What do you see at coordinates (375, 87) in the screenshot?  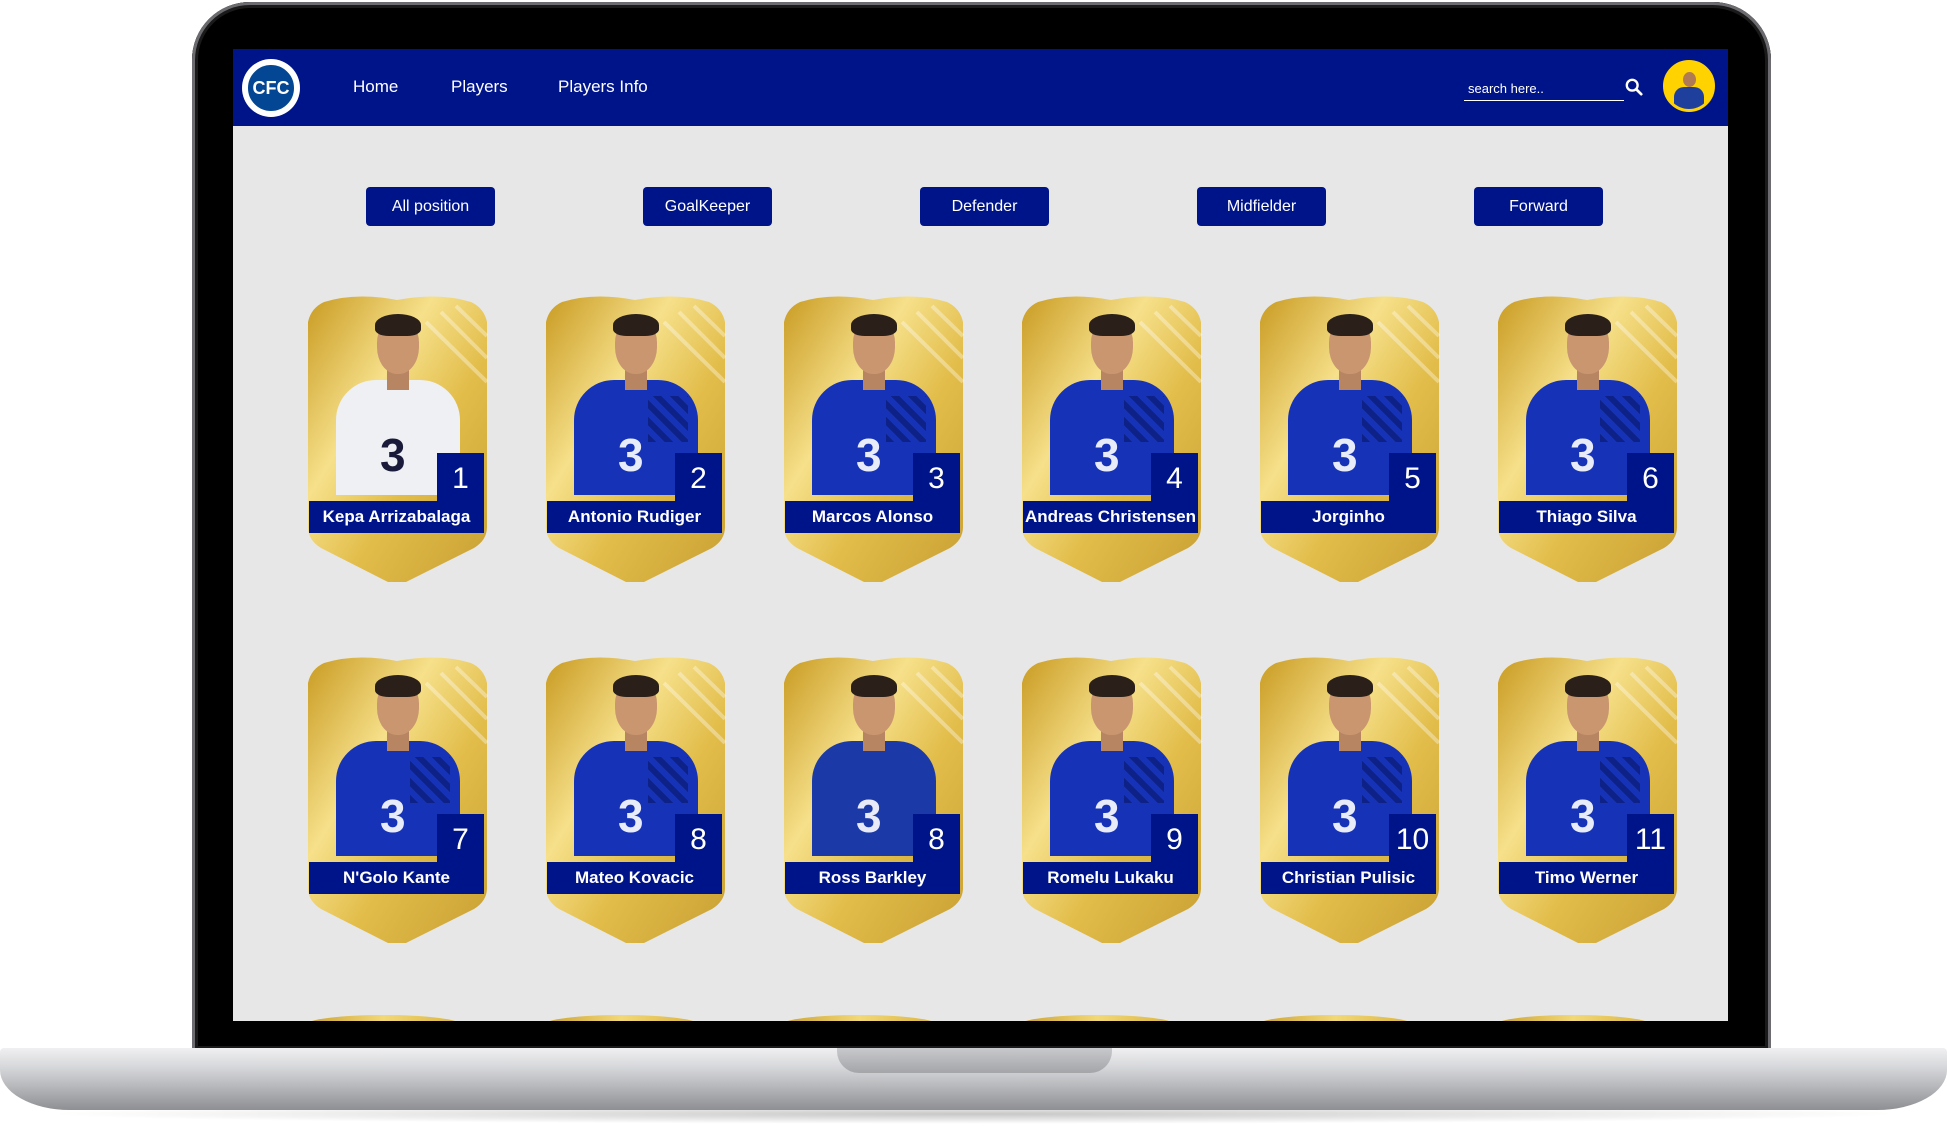 I see `nav-link-home: Home` at bounding box center [375, 87].